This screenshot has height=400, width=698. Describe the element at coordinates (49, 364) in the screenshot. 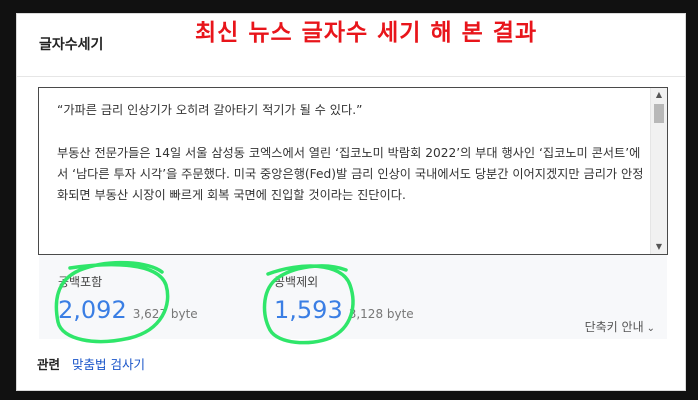

I see `related-label: 관련` at that location.